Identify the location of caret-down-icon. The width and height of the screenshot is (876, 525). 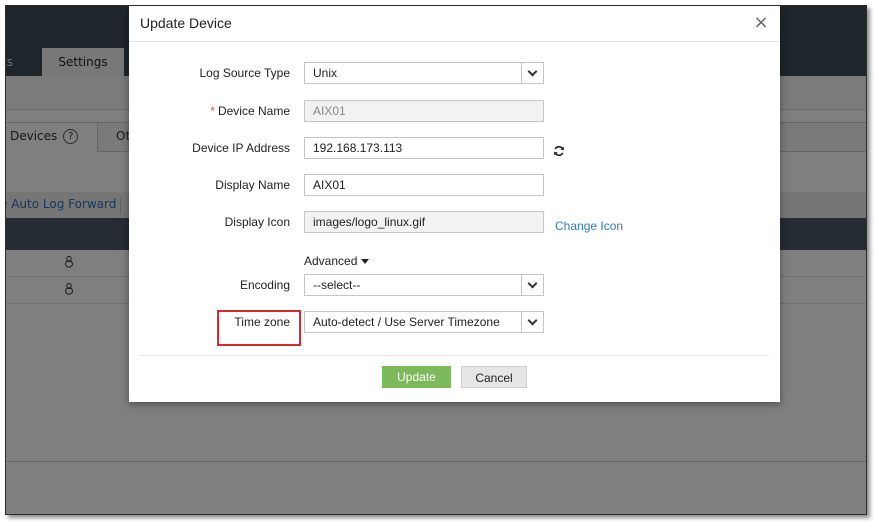
(365, 262).